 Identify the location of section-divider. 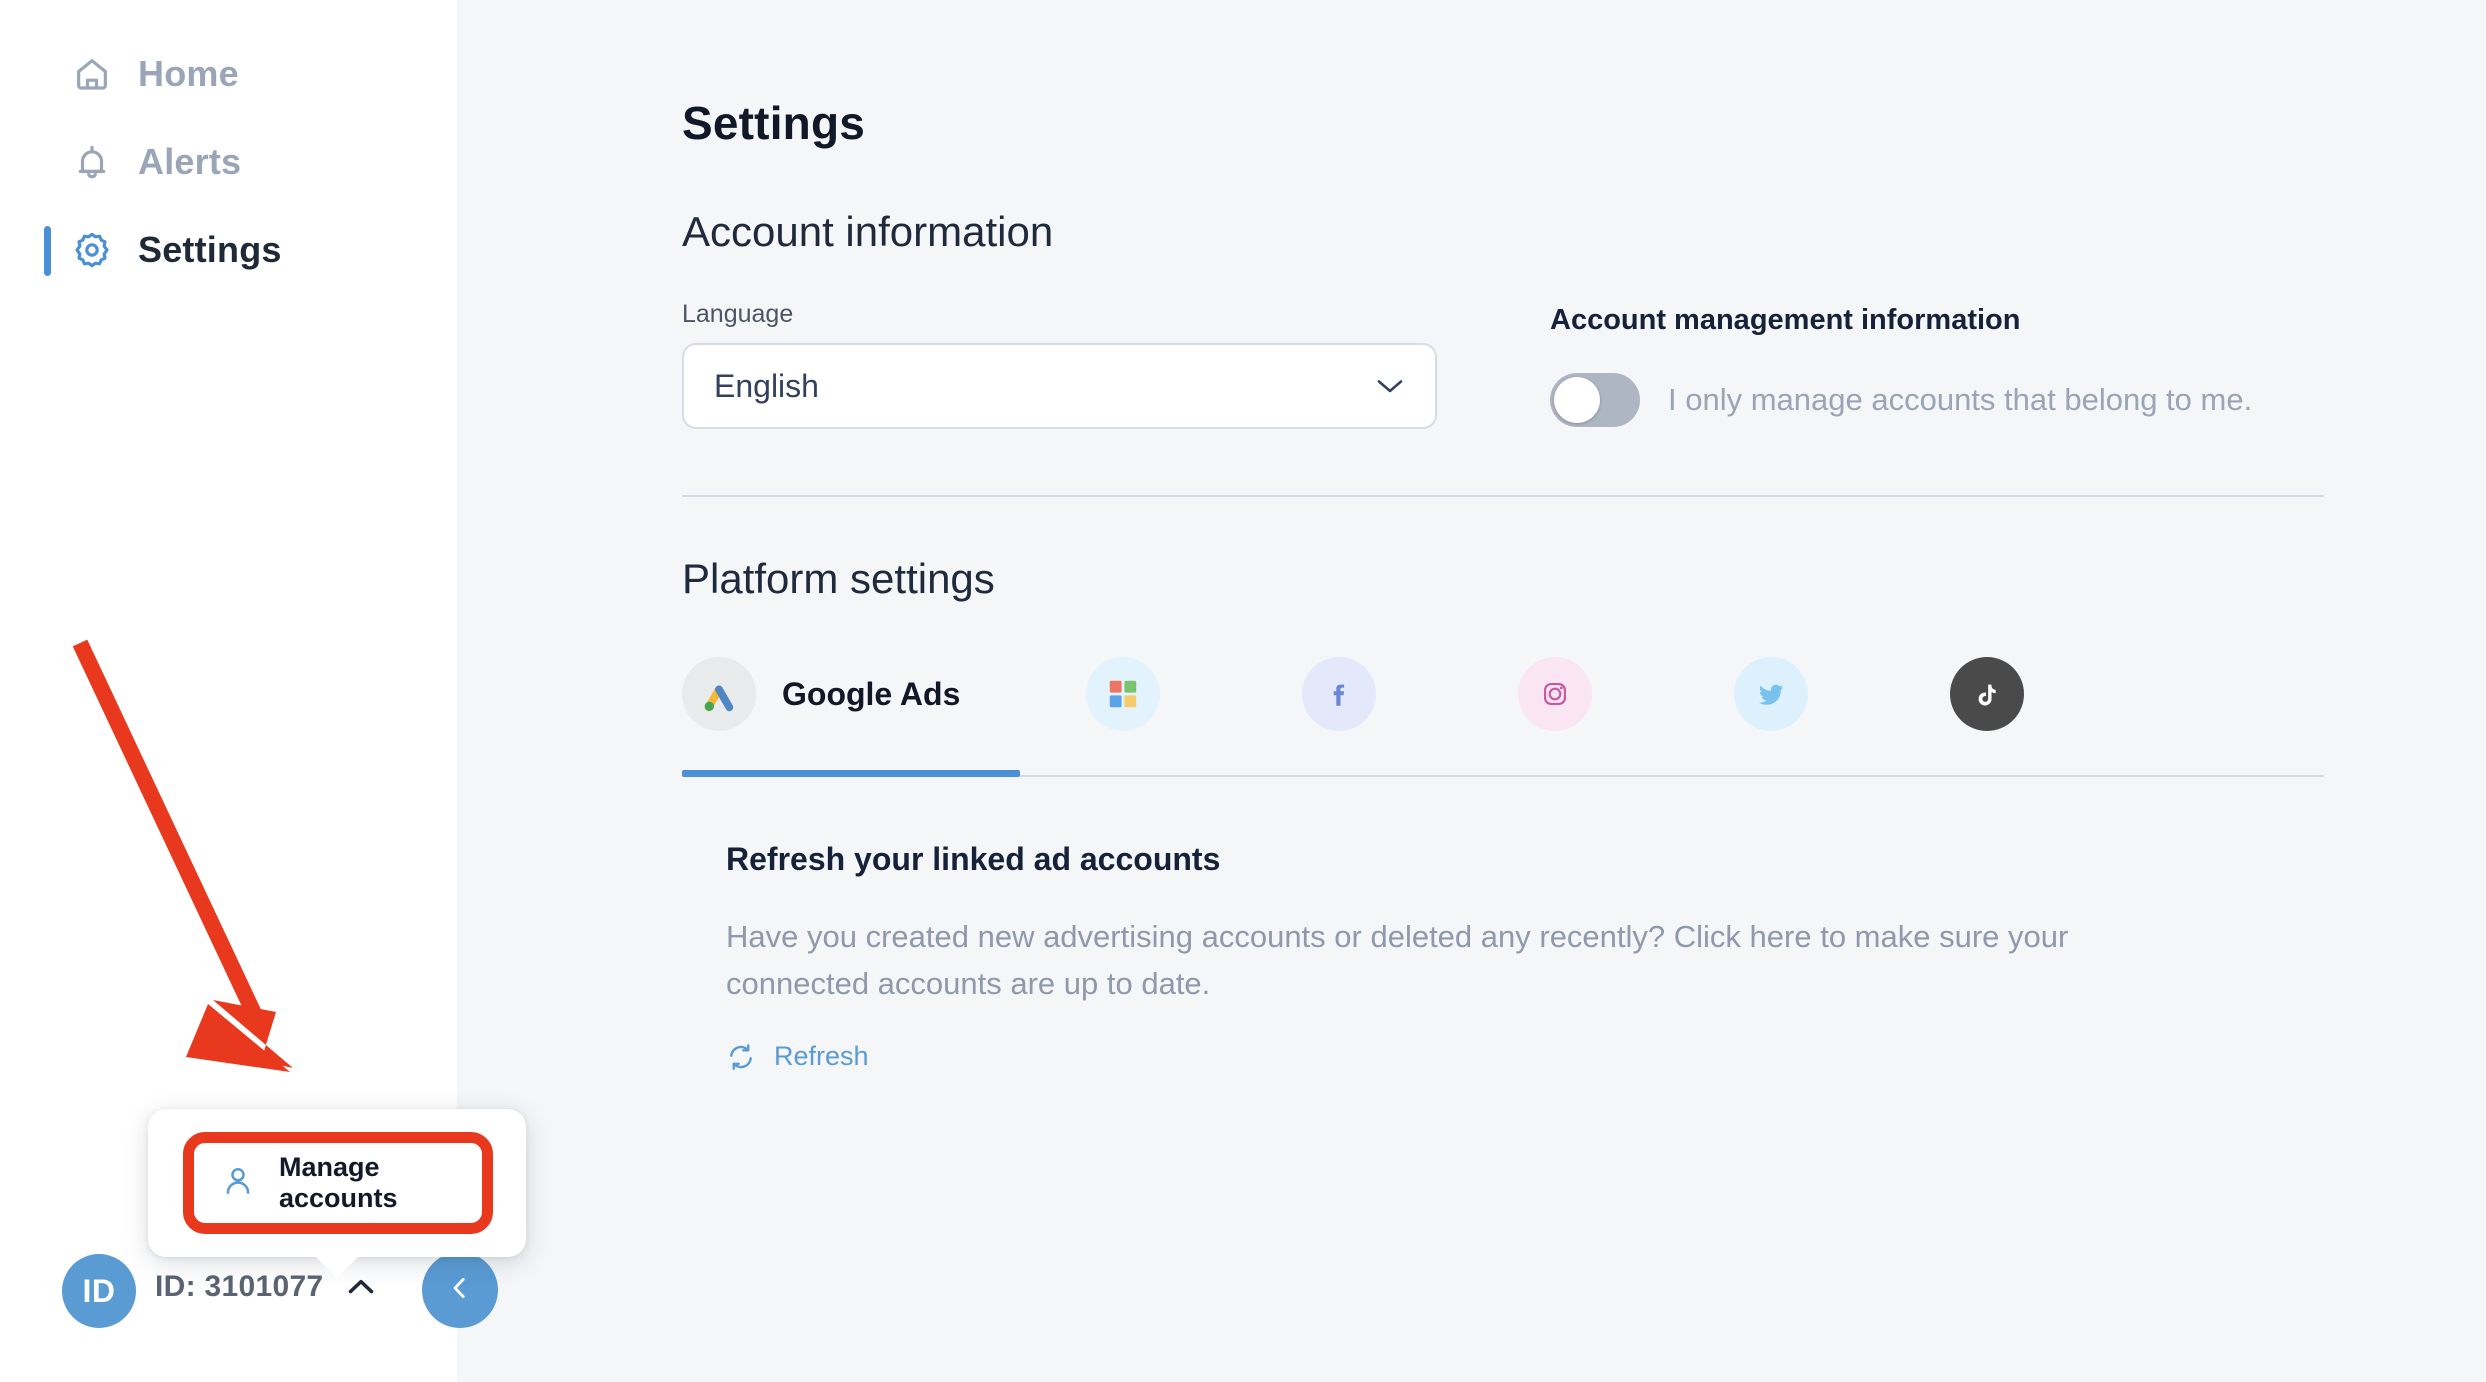
(1503, 496).